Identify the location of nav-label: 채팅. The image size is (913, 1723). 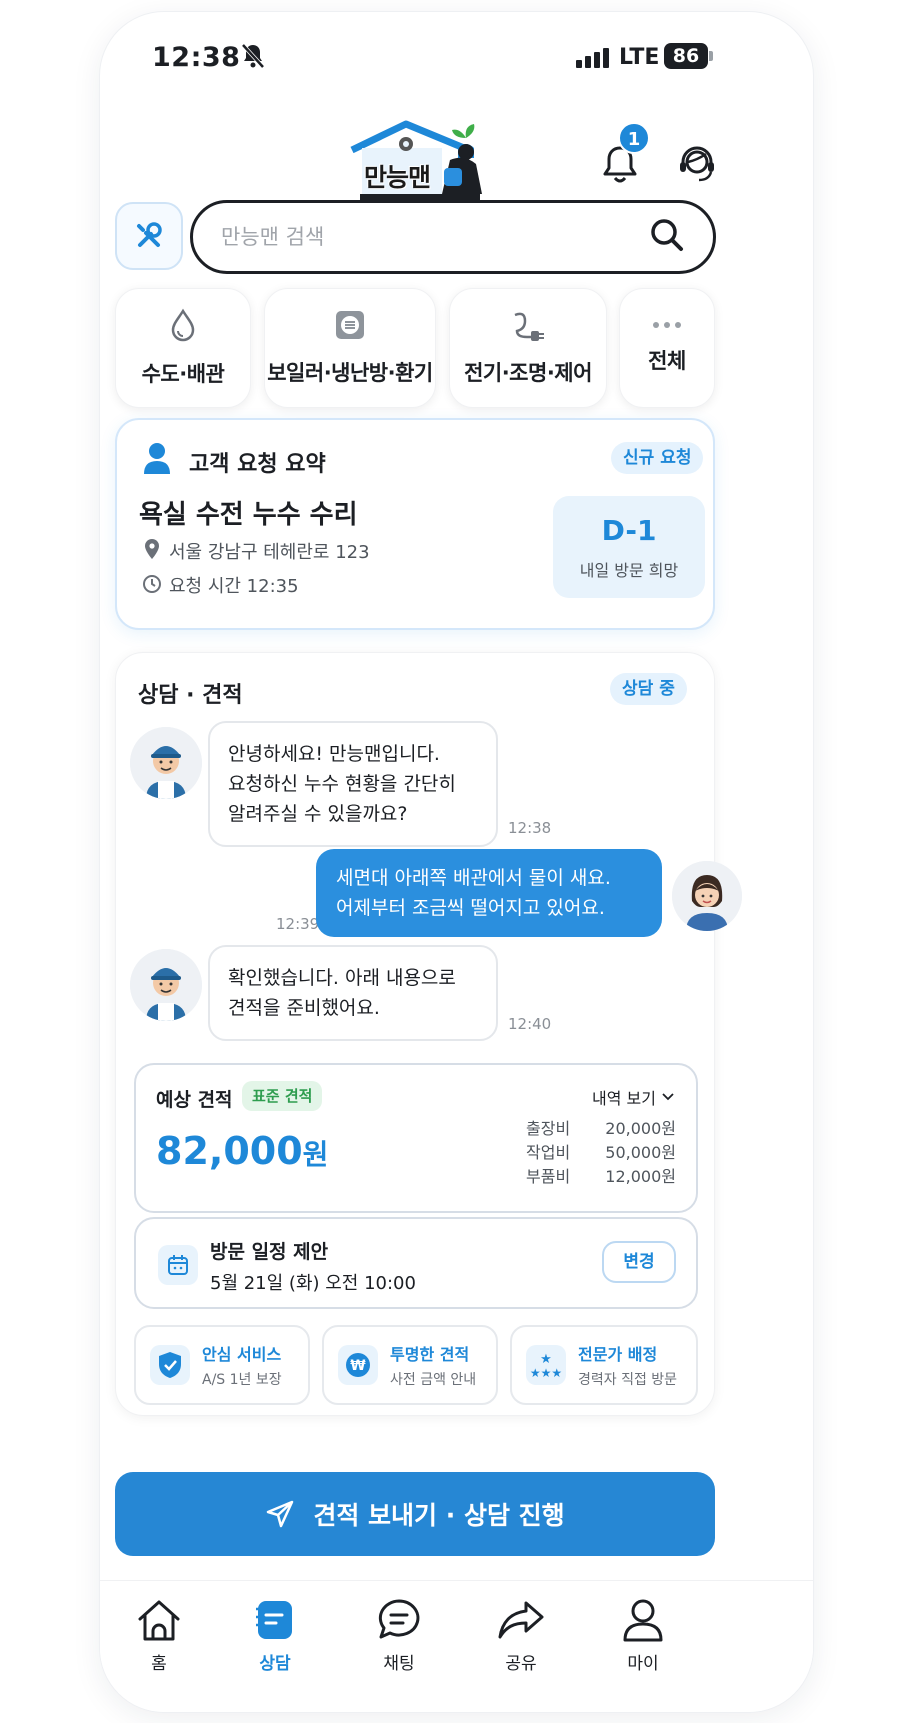
(399, 1664).